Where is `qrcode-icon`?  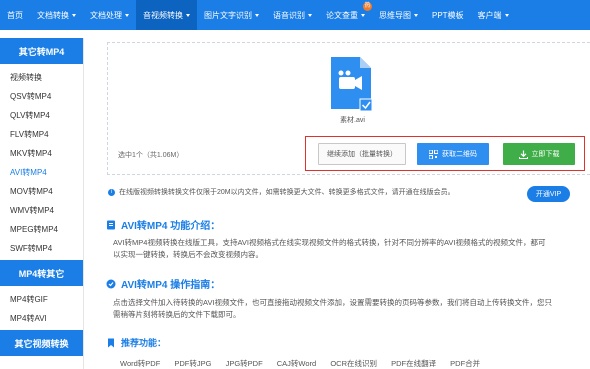 qrcode-icon is located at coordinates (433, 154).